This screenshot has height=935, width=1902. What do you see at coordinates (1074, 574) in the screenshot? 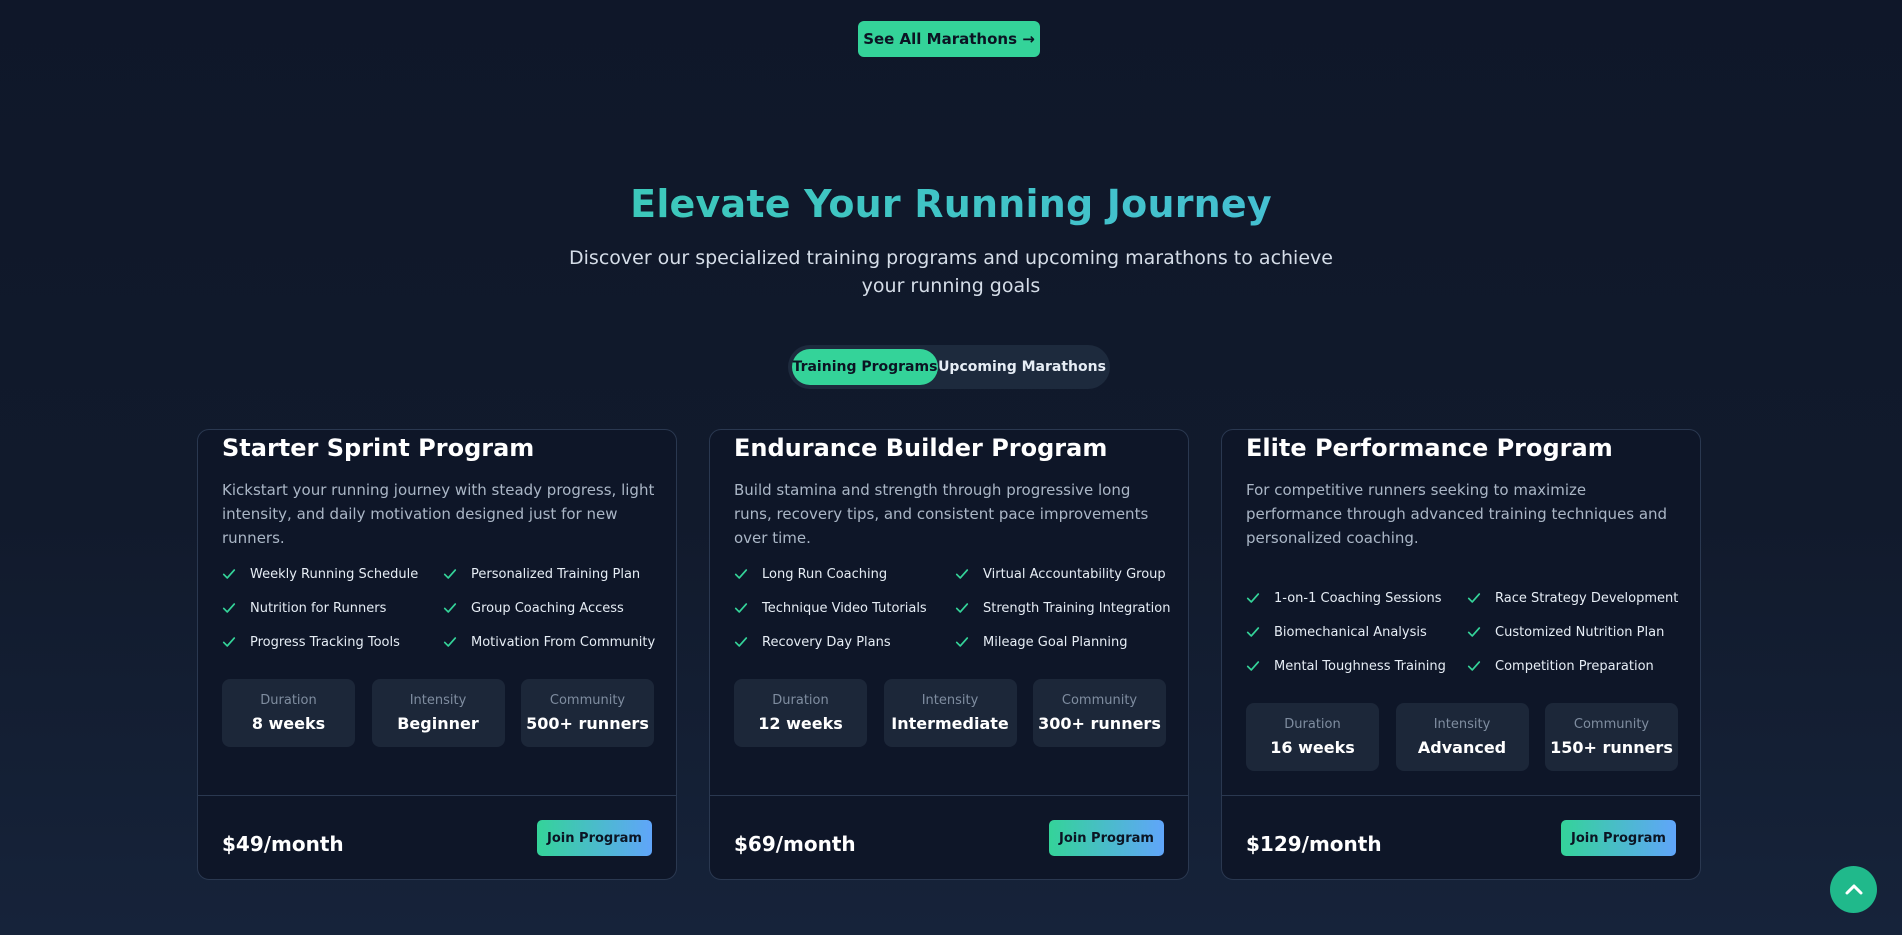
I see `feature-label: Virtual Accountability Group` at bounding box center [1074, 574].